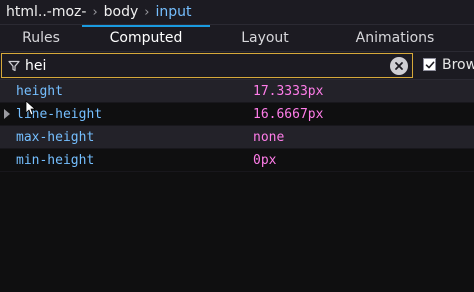 The image size is (474, 292). Describe the element at coordinates (30, 108) in the screenshot. I see `mouse-cursor-icon` at that location.